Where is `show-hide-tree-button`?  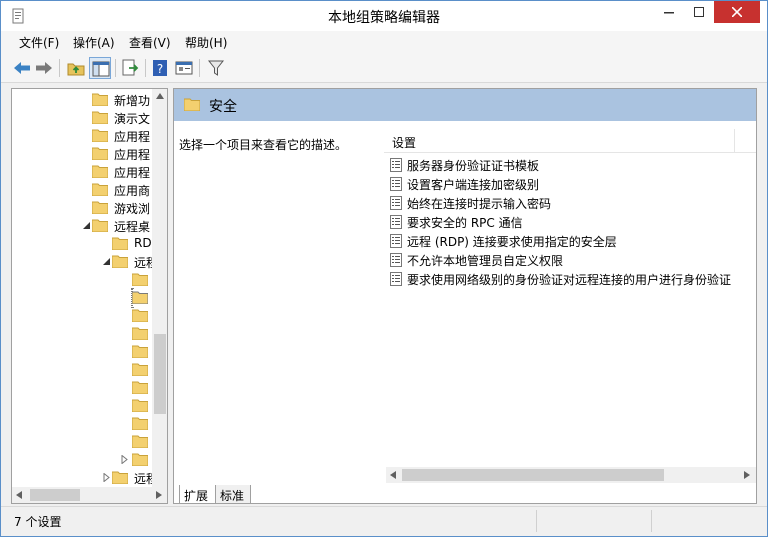 show-hide-tree-button is located at coordinates (100, 68).